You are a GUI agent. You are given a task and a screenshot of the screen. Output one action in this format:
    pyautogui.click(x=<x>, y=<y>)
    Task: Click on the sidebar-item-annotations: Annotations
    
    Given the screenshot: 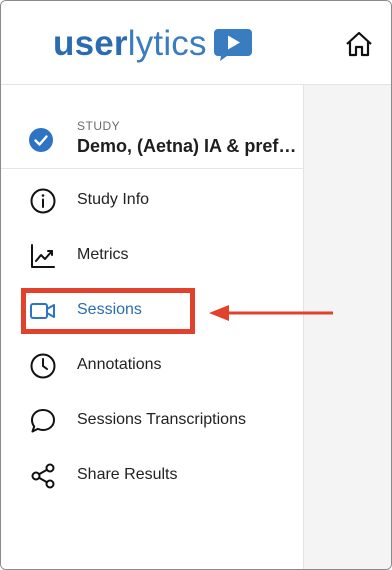 What is the action you would take?
    pyautogui.click(x=152, y=366)
    